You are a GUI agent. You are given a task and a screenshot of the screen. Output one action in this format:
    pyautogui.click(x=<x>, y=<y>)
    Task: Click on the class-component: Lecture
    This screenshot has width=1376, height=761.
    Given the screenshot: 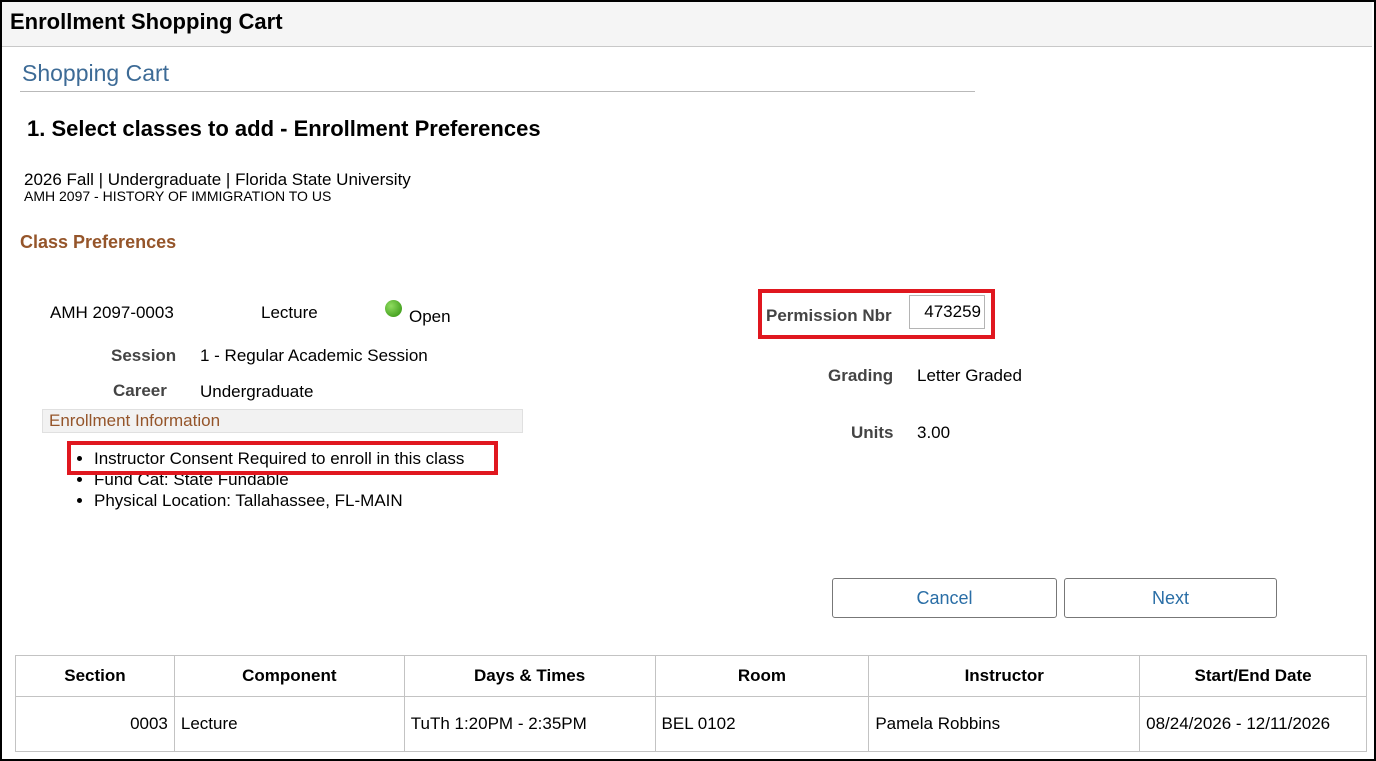 What is the action you would take?
    pyautogui.click(x=289, y=312)
    